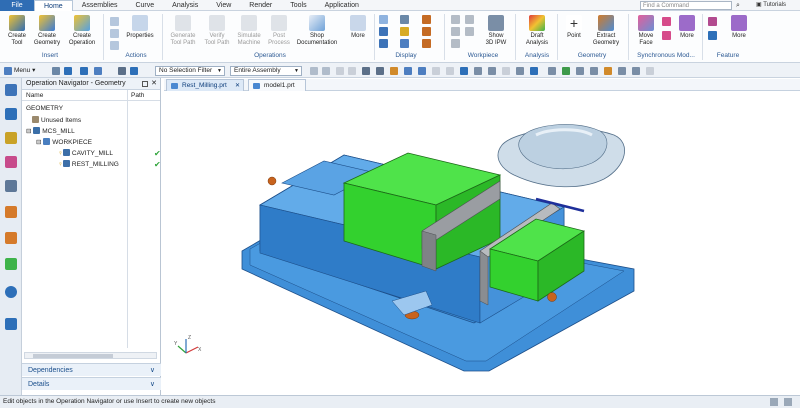 This screenshot has height=408, width=800. Describe the element at coordinates (75, 95) in the screenshot. I see `column-name-header: Name` at that location.